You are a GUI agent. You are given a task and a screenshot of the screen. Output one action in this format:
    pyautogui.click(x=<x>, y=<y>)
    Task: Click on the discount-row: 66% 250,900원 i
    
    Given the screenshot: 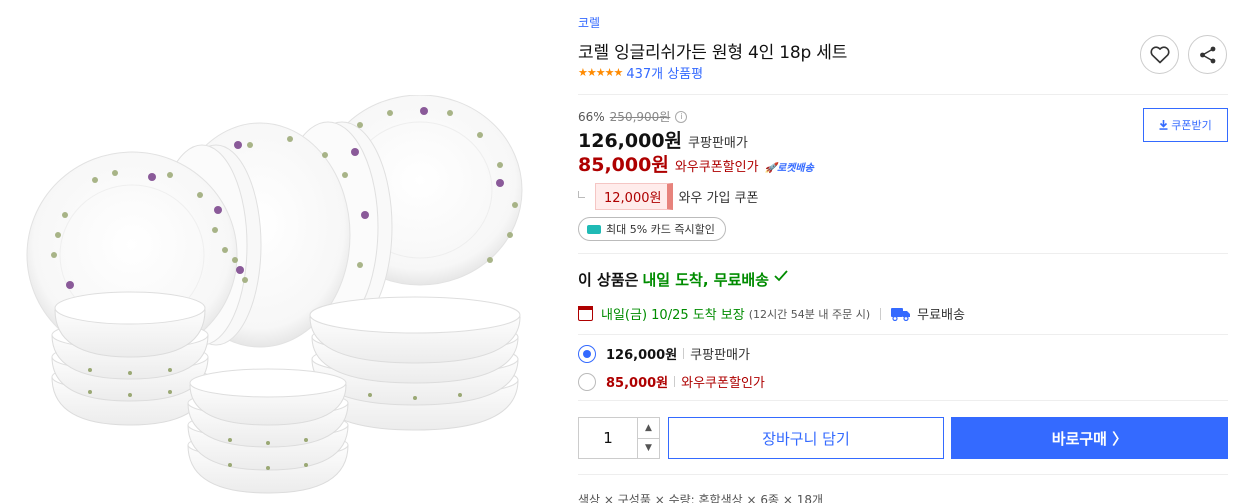 What is the action you would take?
    pyautogui.click(x=633, y=116)
    